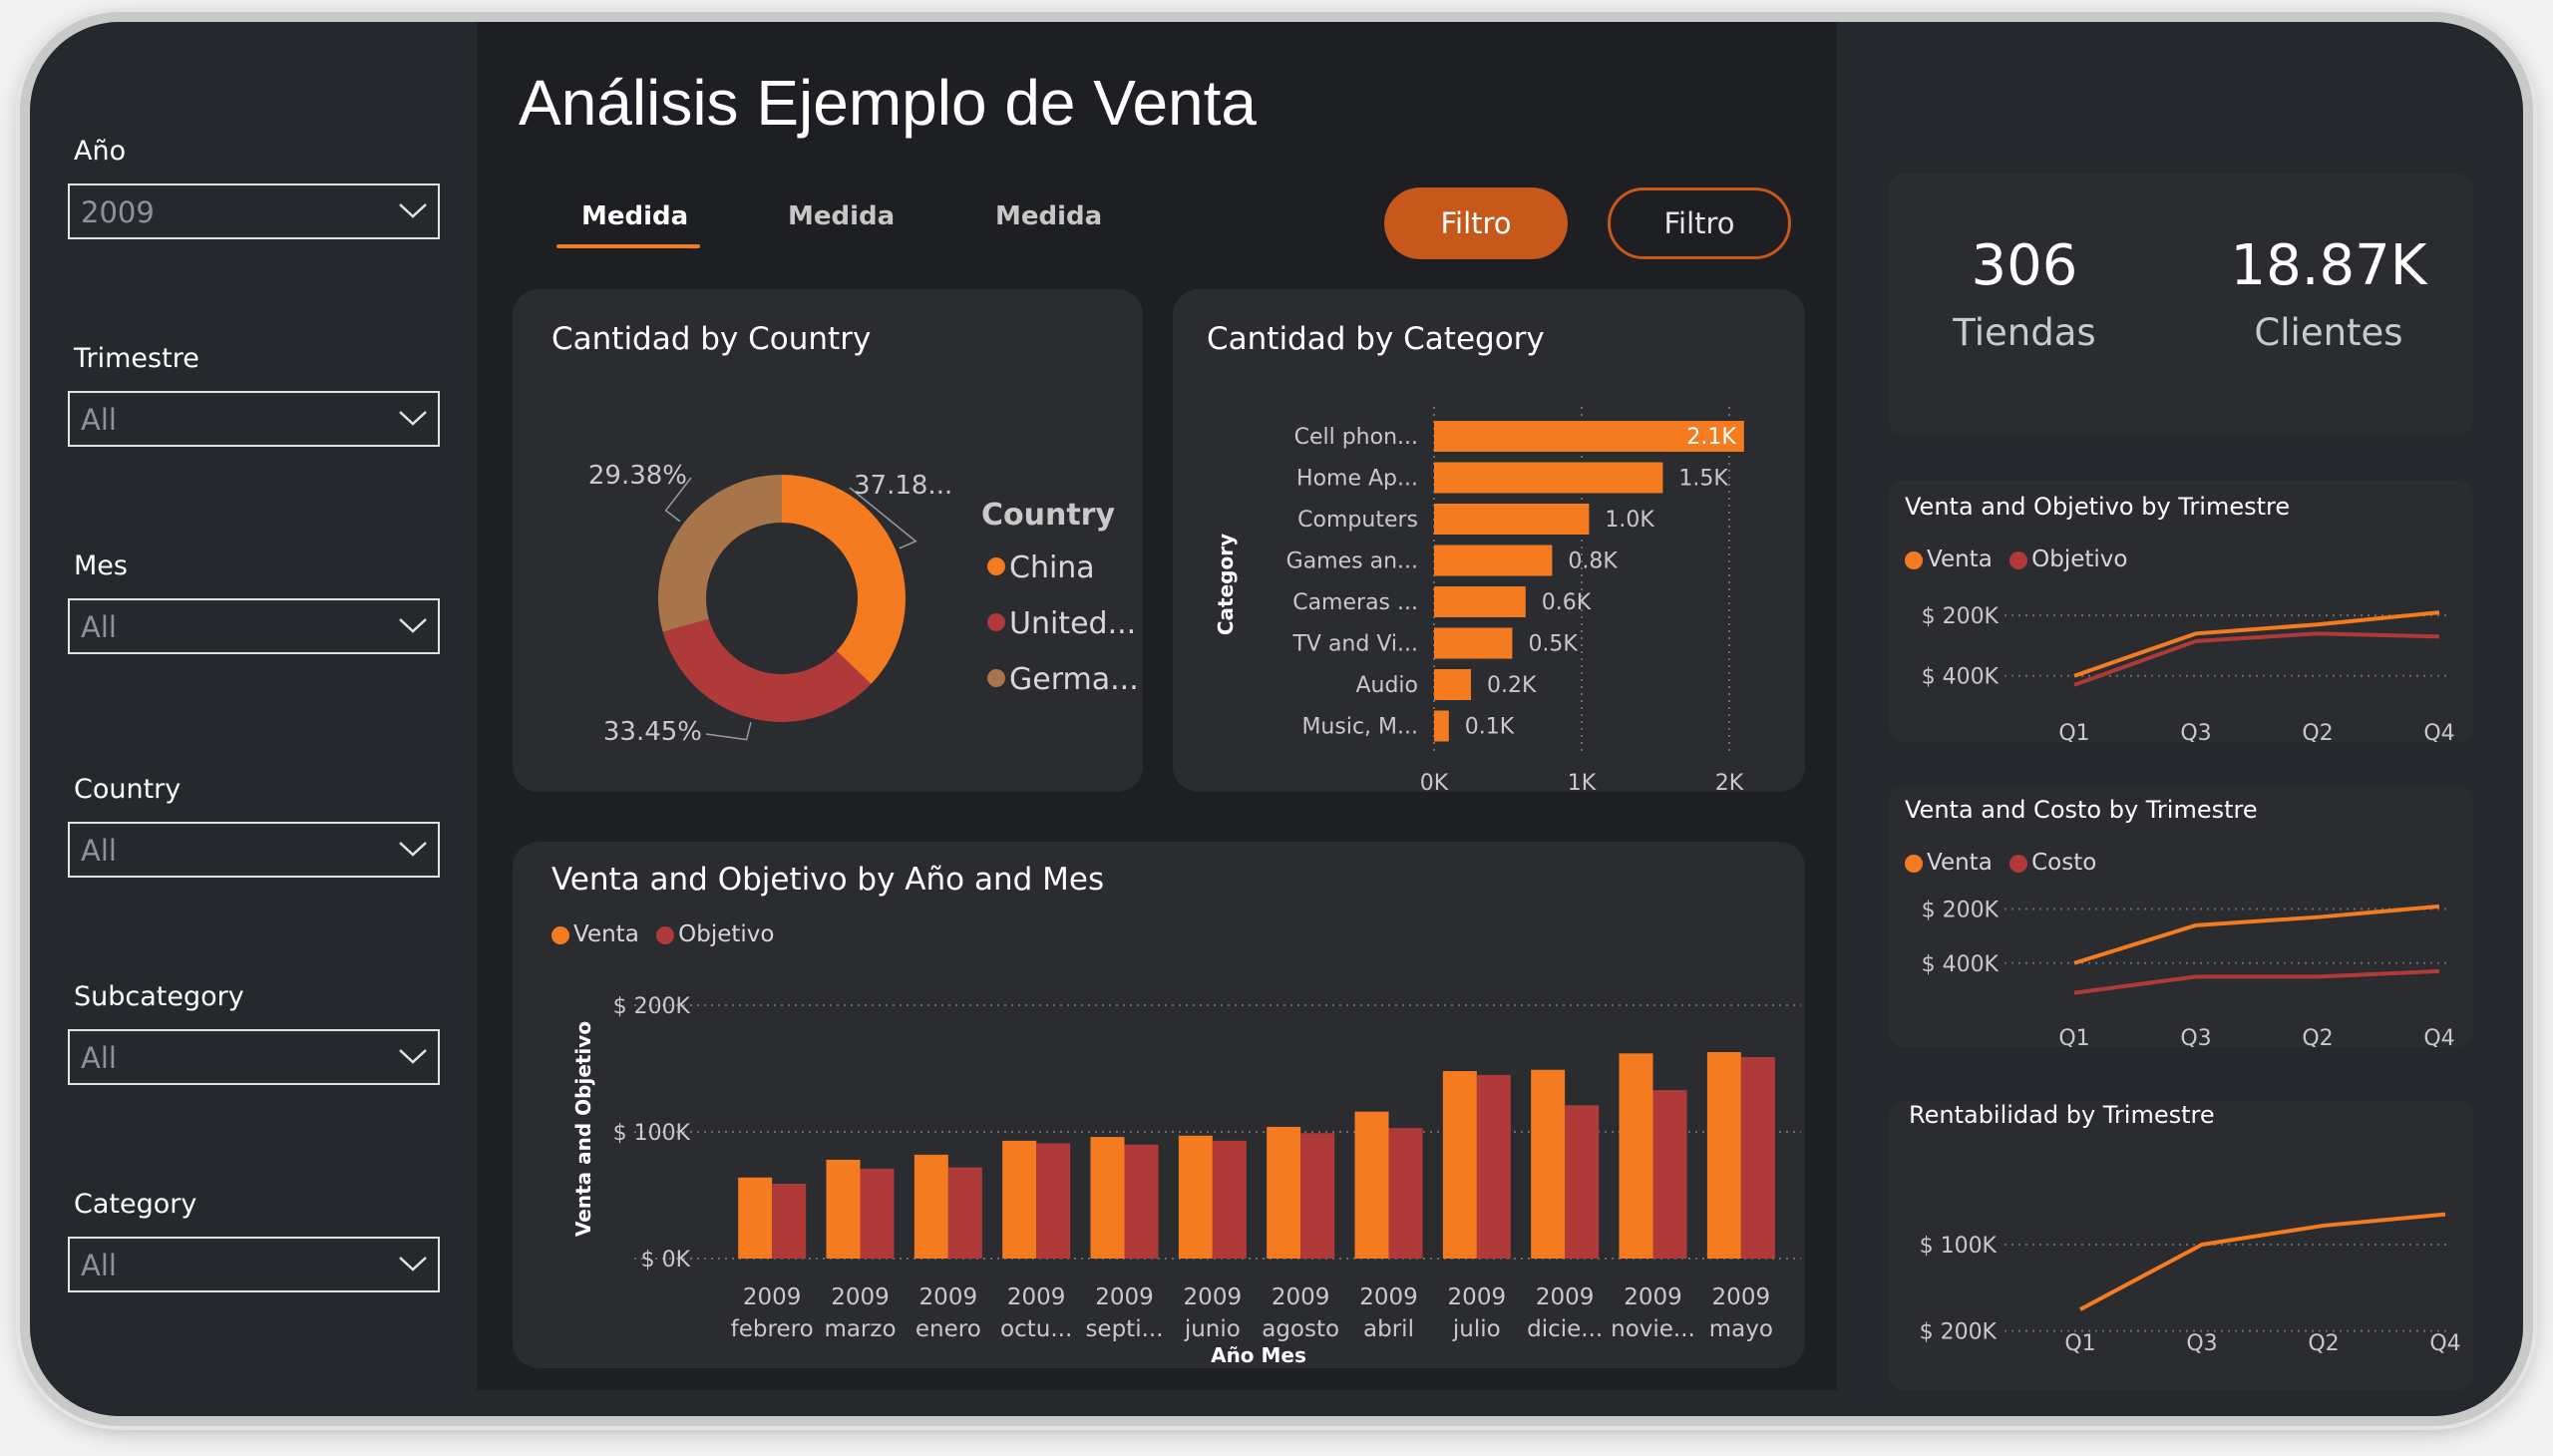 The image size is (2553, 1456). I want to click on x-tick-month: julio, so click(1477, 1329).